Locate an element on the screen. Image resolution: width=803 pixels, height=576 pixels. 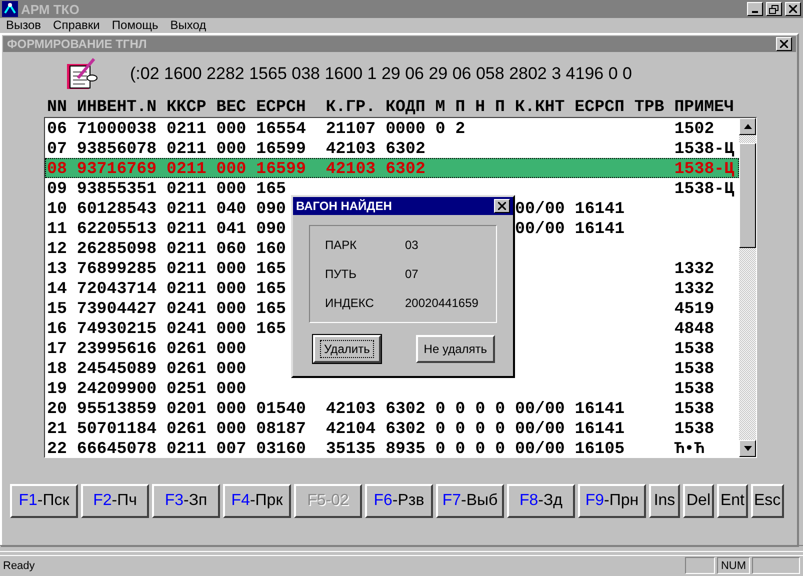
function-key: F8-Зд is located at coordinates (541, 501).